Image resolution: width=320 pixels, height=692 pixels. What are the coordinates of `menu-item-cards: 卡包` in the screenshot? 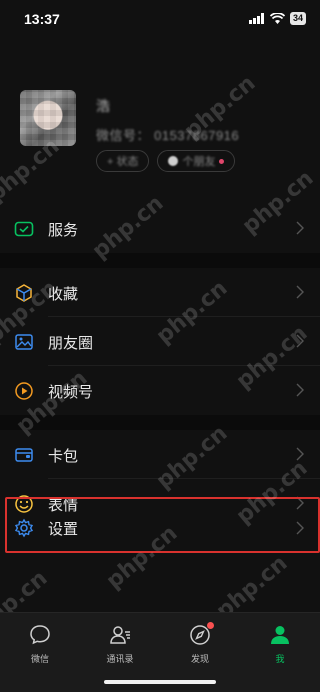 It's located at (160, 454).